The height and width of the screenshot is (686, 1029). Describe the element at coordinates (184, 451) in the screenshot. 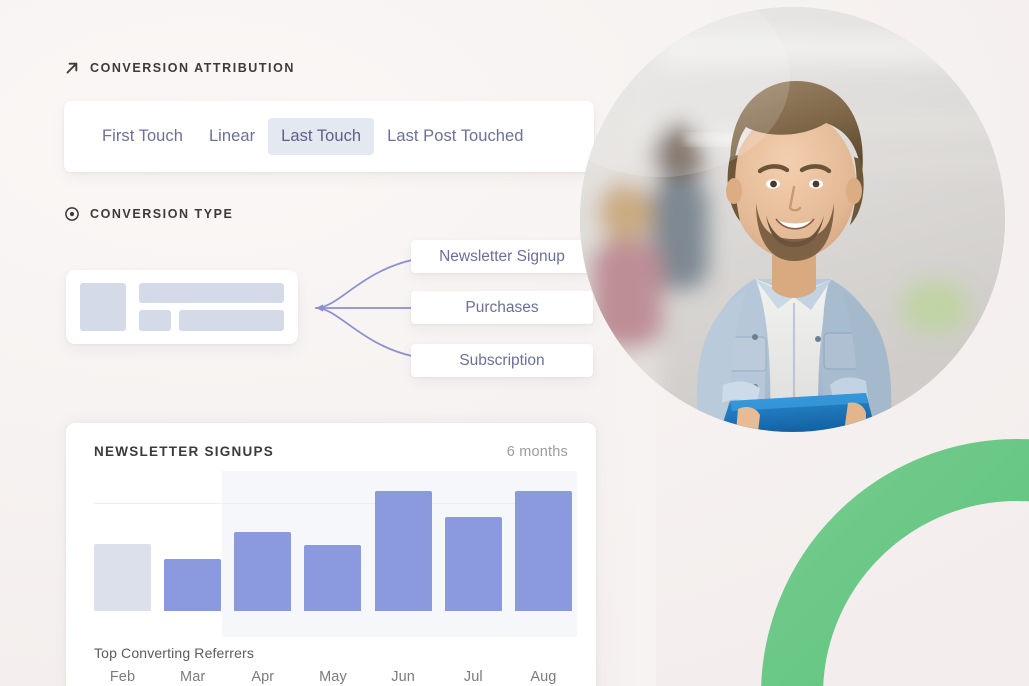

I see `newsletter-card-title: NEWSLETTER SIGNUPS` at that location.